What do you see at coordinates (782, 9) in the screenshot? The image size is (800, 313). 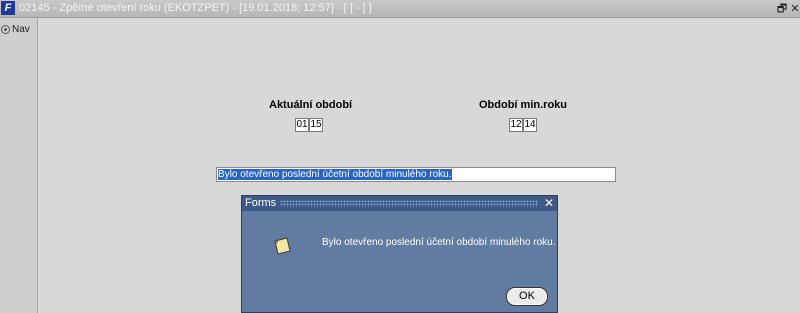 I see `restore-icon: 🗗` at bounding box center [782, 9].